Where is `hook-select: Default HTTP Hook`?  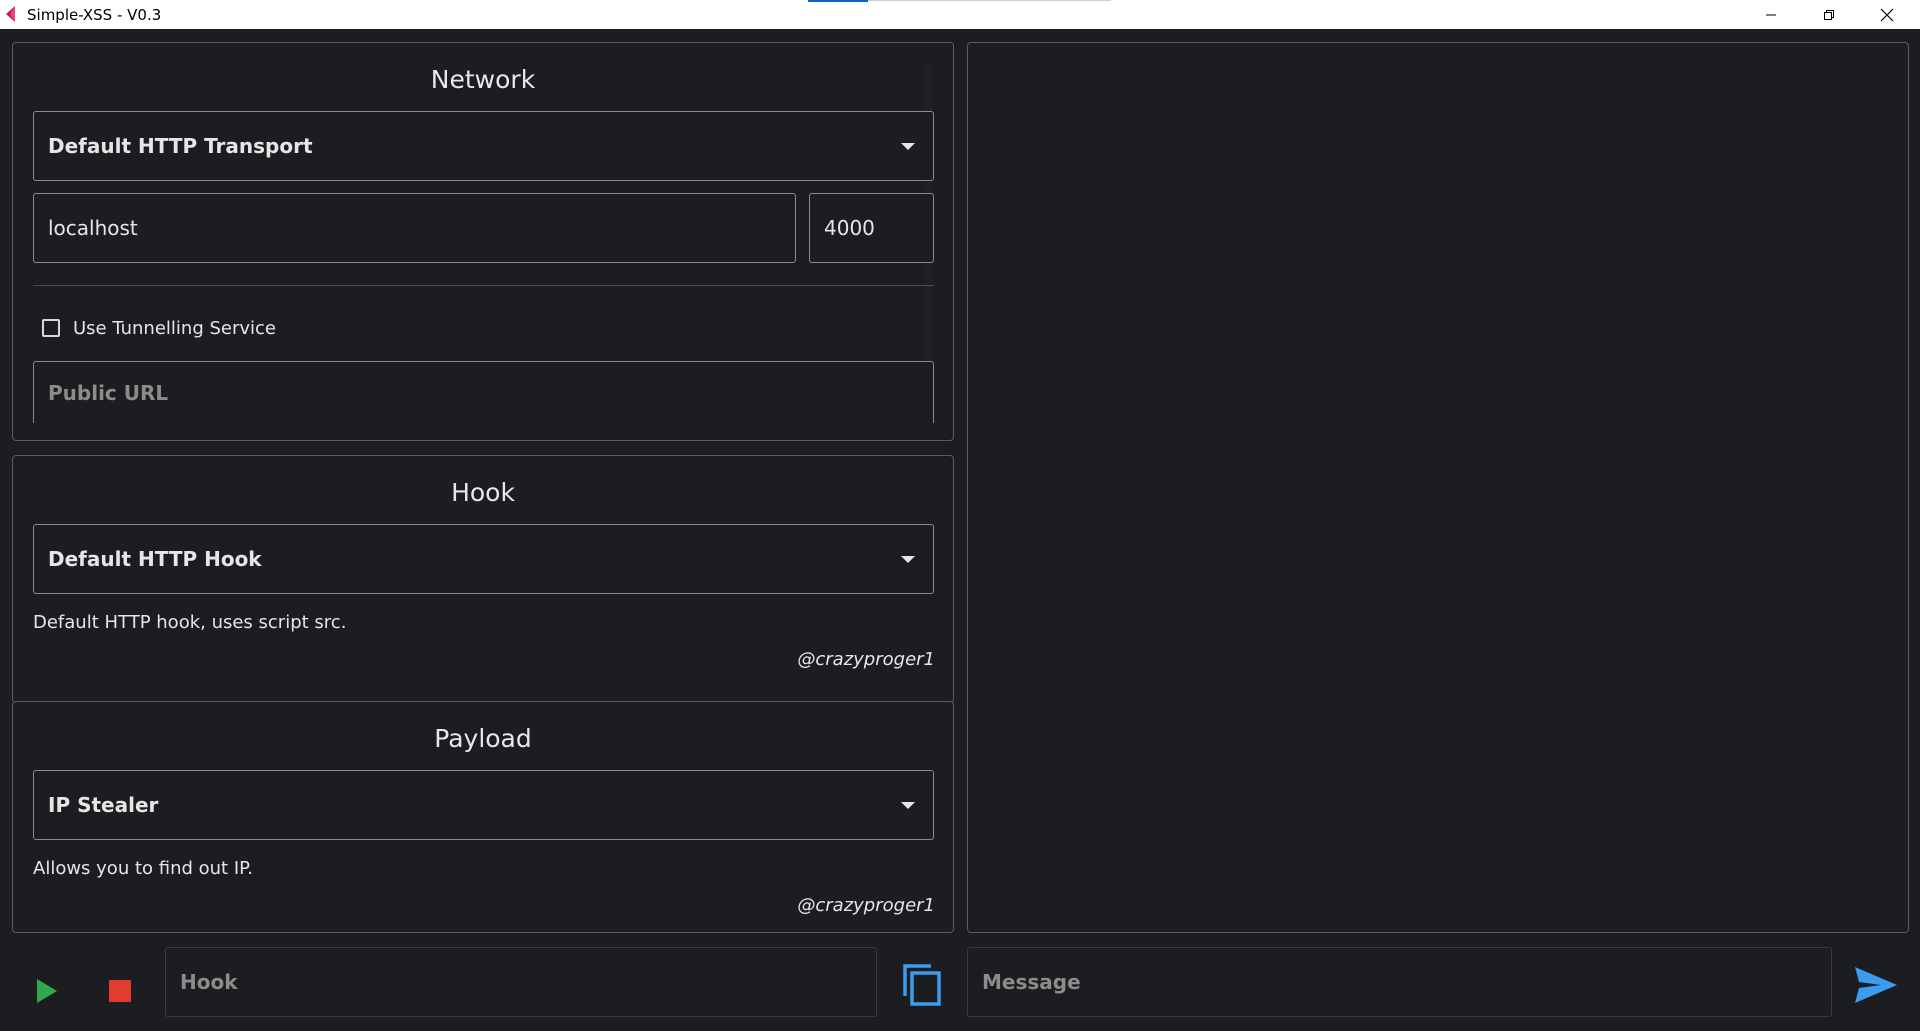 hook-select: Default HTTP Hook is located at coordinates (483, 559).